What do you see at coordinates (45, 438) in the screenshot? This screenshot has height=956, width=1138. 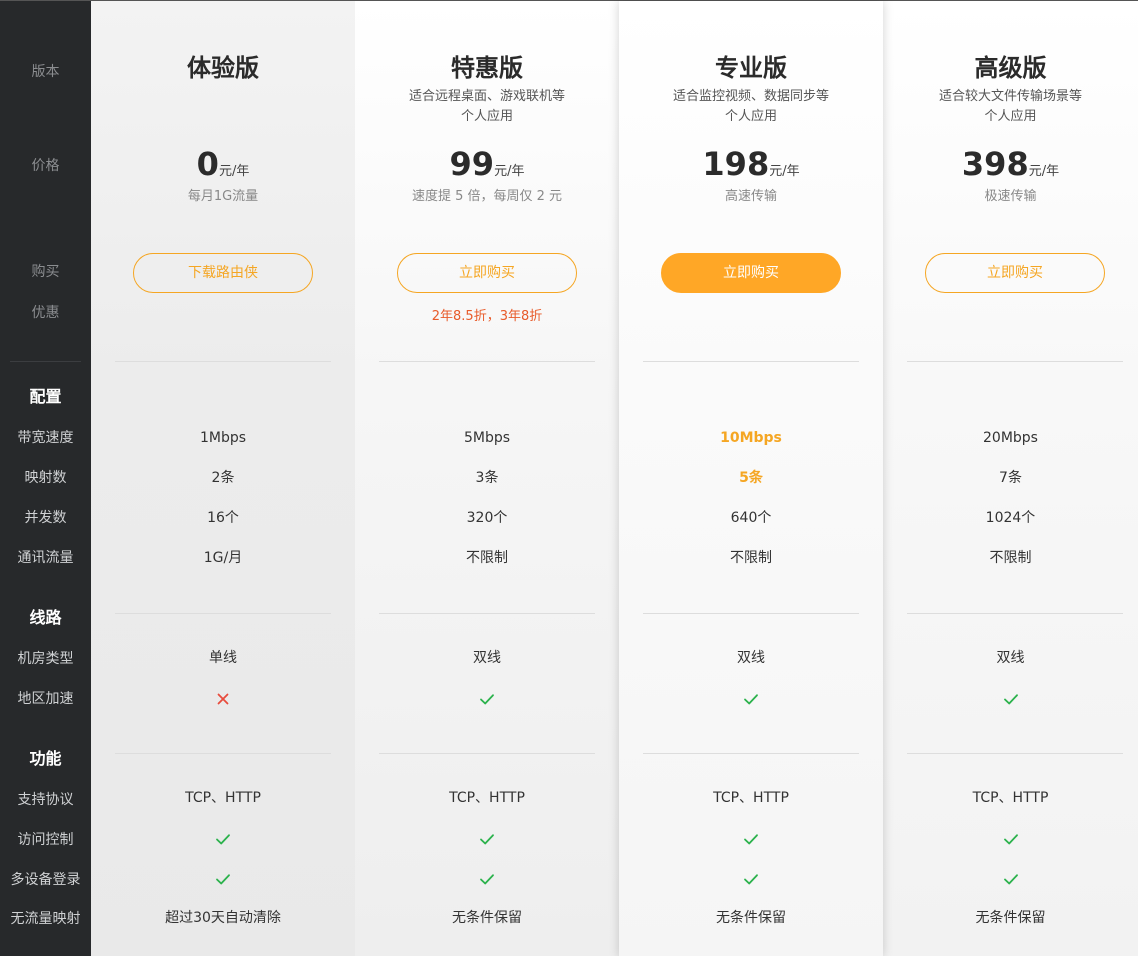 I see `sidebar-label-bandwidth: 带宽速度` at bounding box center [45, 438].